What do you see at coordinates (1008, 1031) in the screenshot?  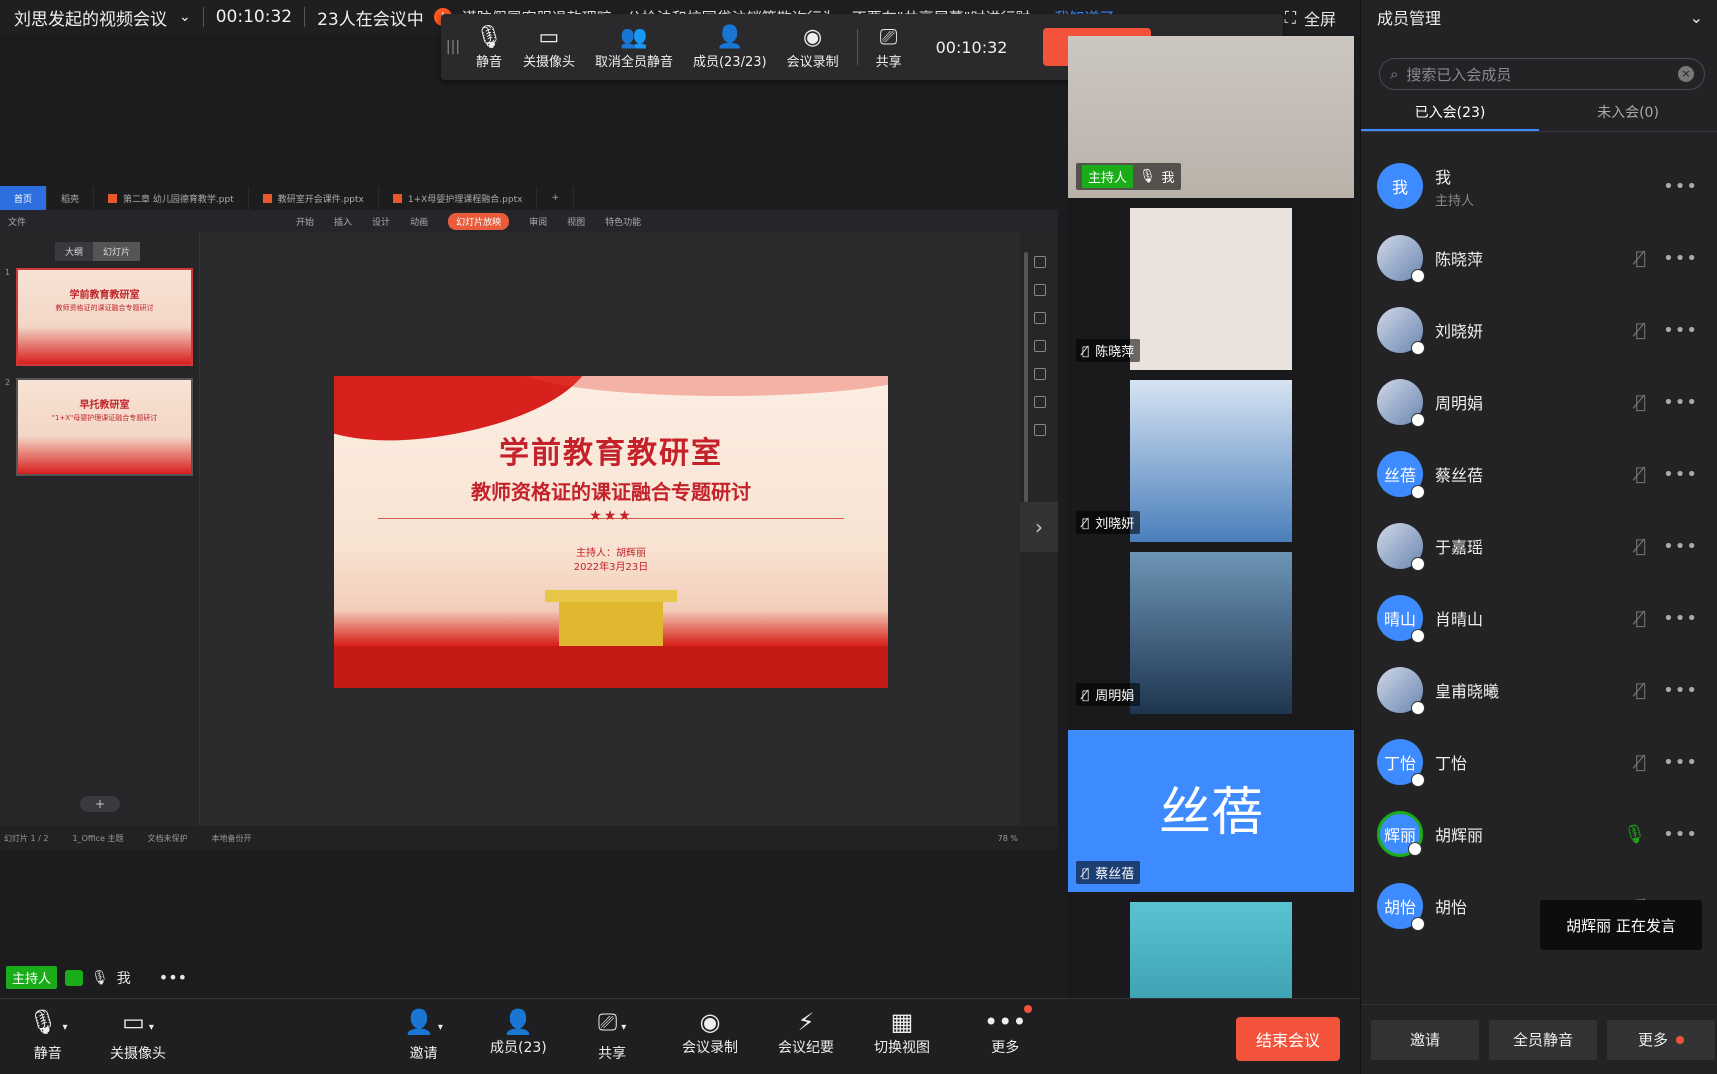 I see `more-button: ••• 更多` at bounding box center [1008, 1031].